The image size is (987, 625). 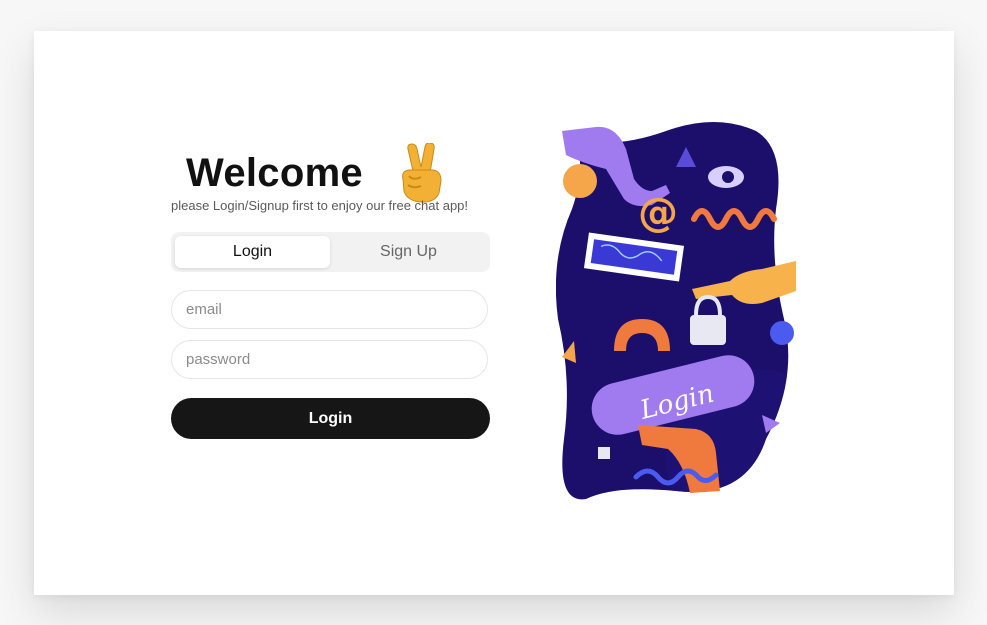 What do you see at coordinates (274, 172) in the screenshot?
I see `page-title: Welcome` at bounding box center [274, 172].